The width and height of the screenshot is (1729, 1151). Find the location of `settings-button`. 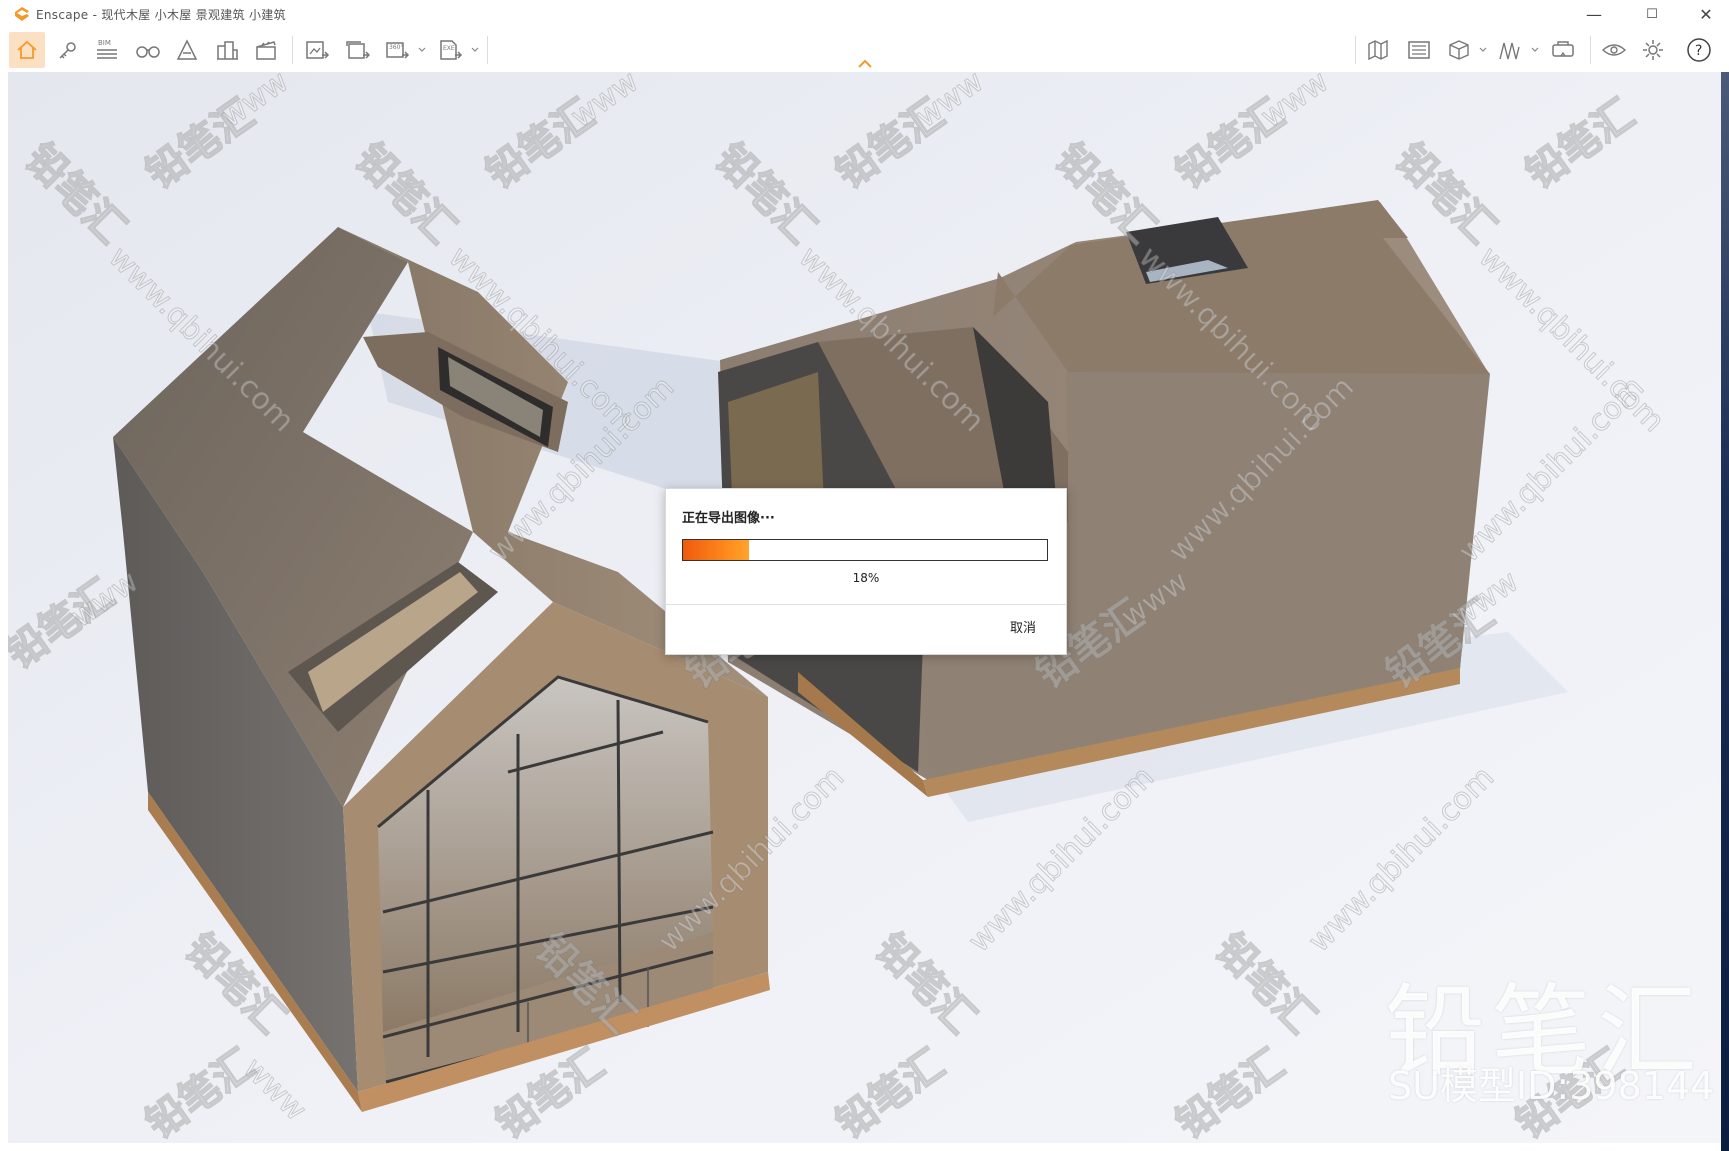

settings-button is located at coordinates (1653, 50).